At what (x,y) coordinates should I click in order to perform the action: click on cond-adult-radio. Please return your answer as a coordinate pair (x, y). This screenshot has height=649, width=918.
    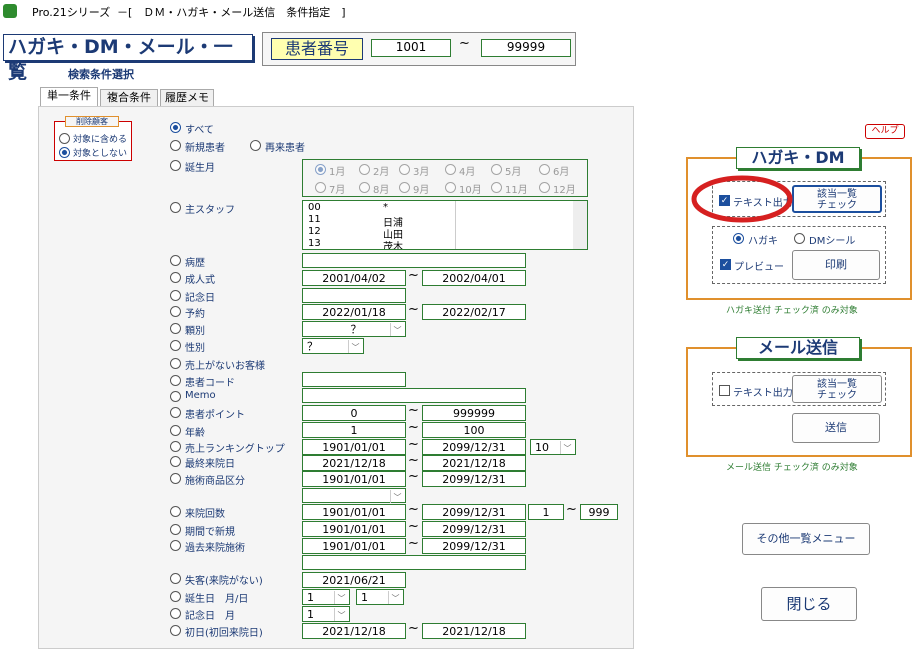
    Looking at the image, I should click on (175, 277).